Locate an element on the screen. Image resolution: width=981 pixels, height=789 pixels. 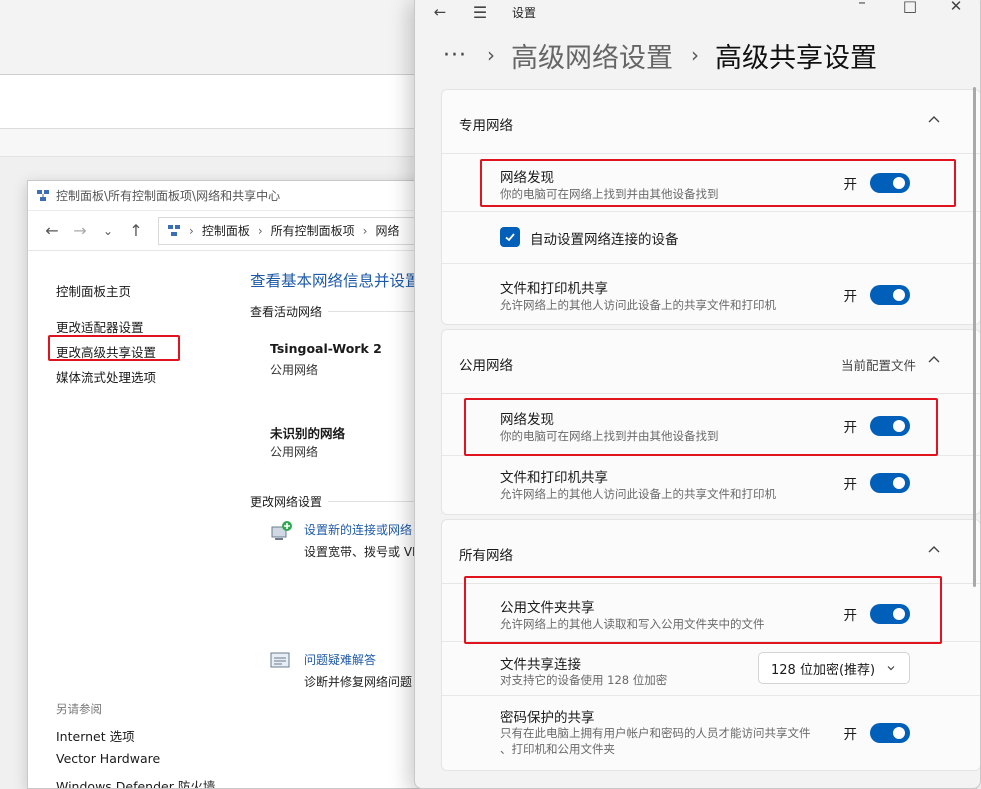
checkmark-icon is located at coordinates (510, 237).